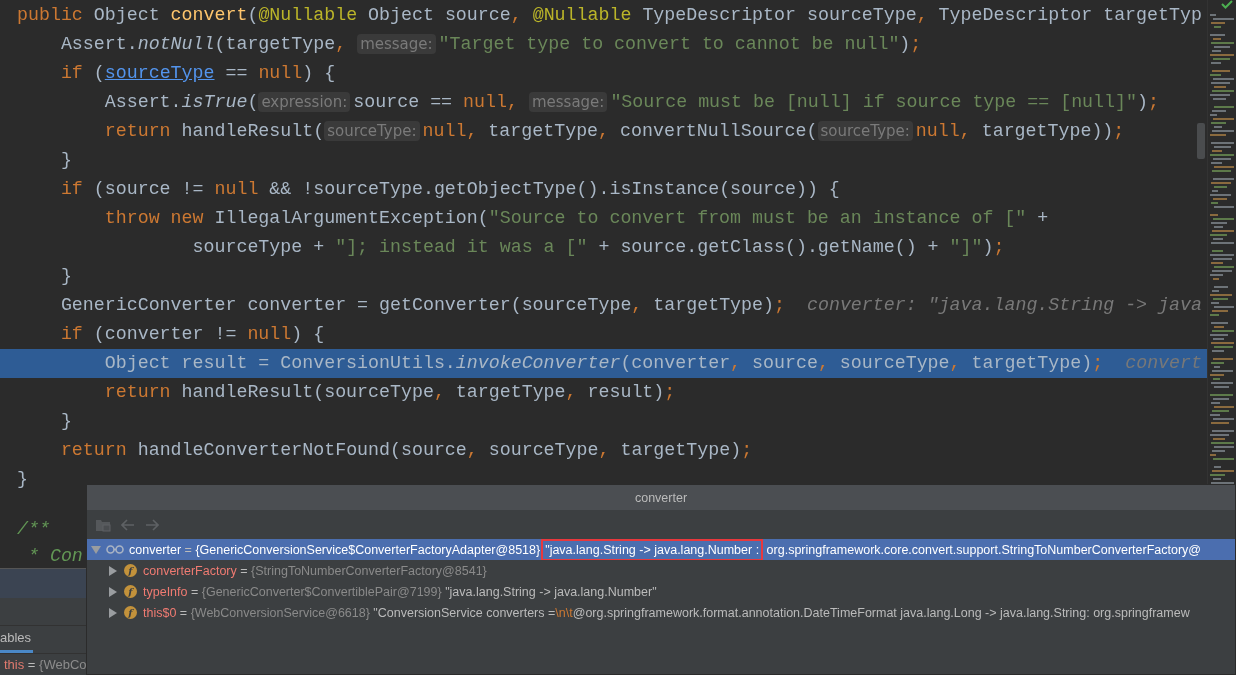 This screenshot has height=675, width=1236. I want to click on variable-text: this = {WebCo, so click(45, 665).